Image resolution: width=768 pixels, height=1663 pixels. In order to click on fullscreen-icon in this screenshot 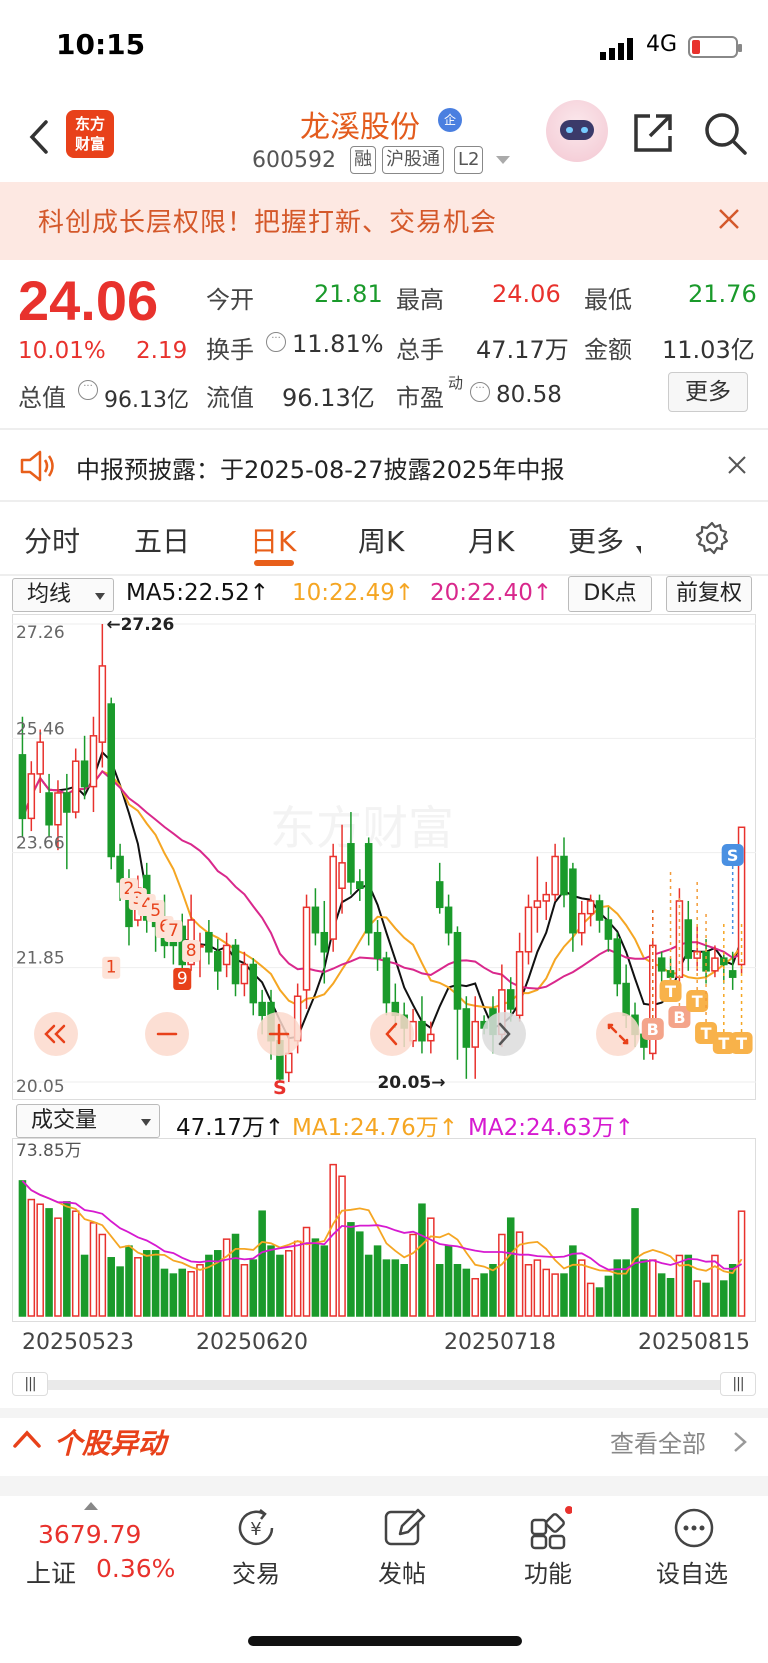, I will do `click(618, 1034)`.